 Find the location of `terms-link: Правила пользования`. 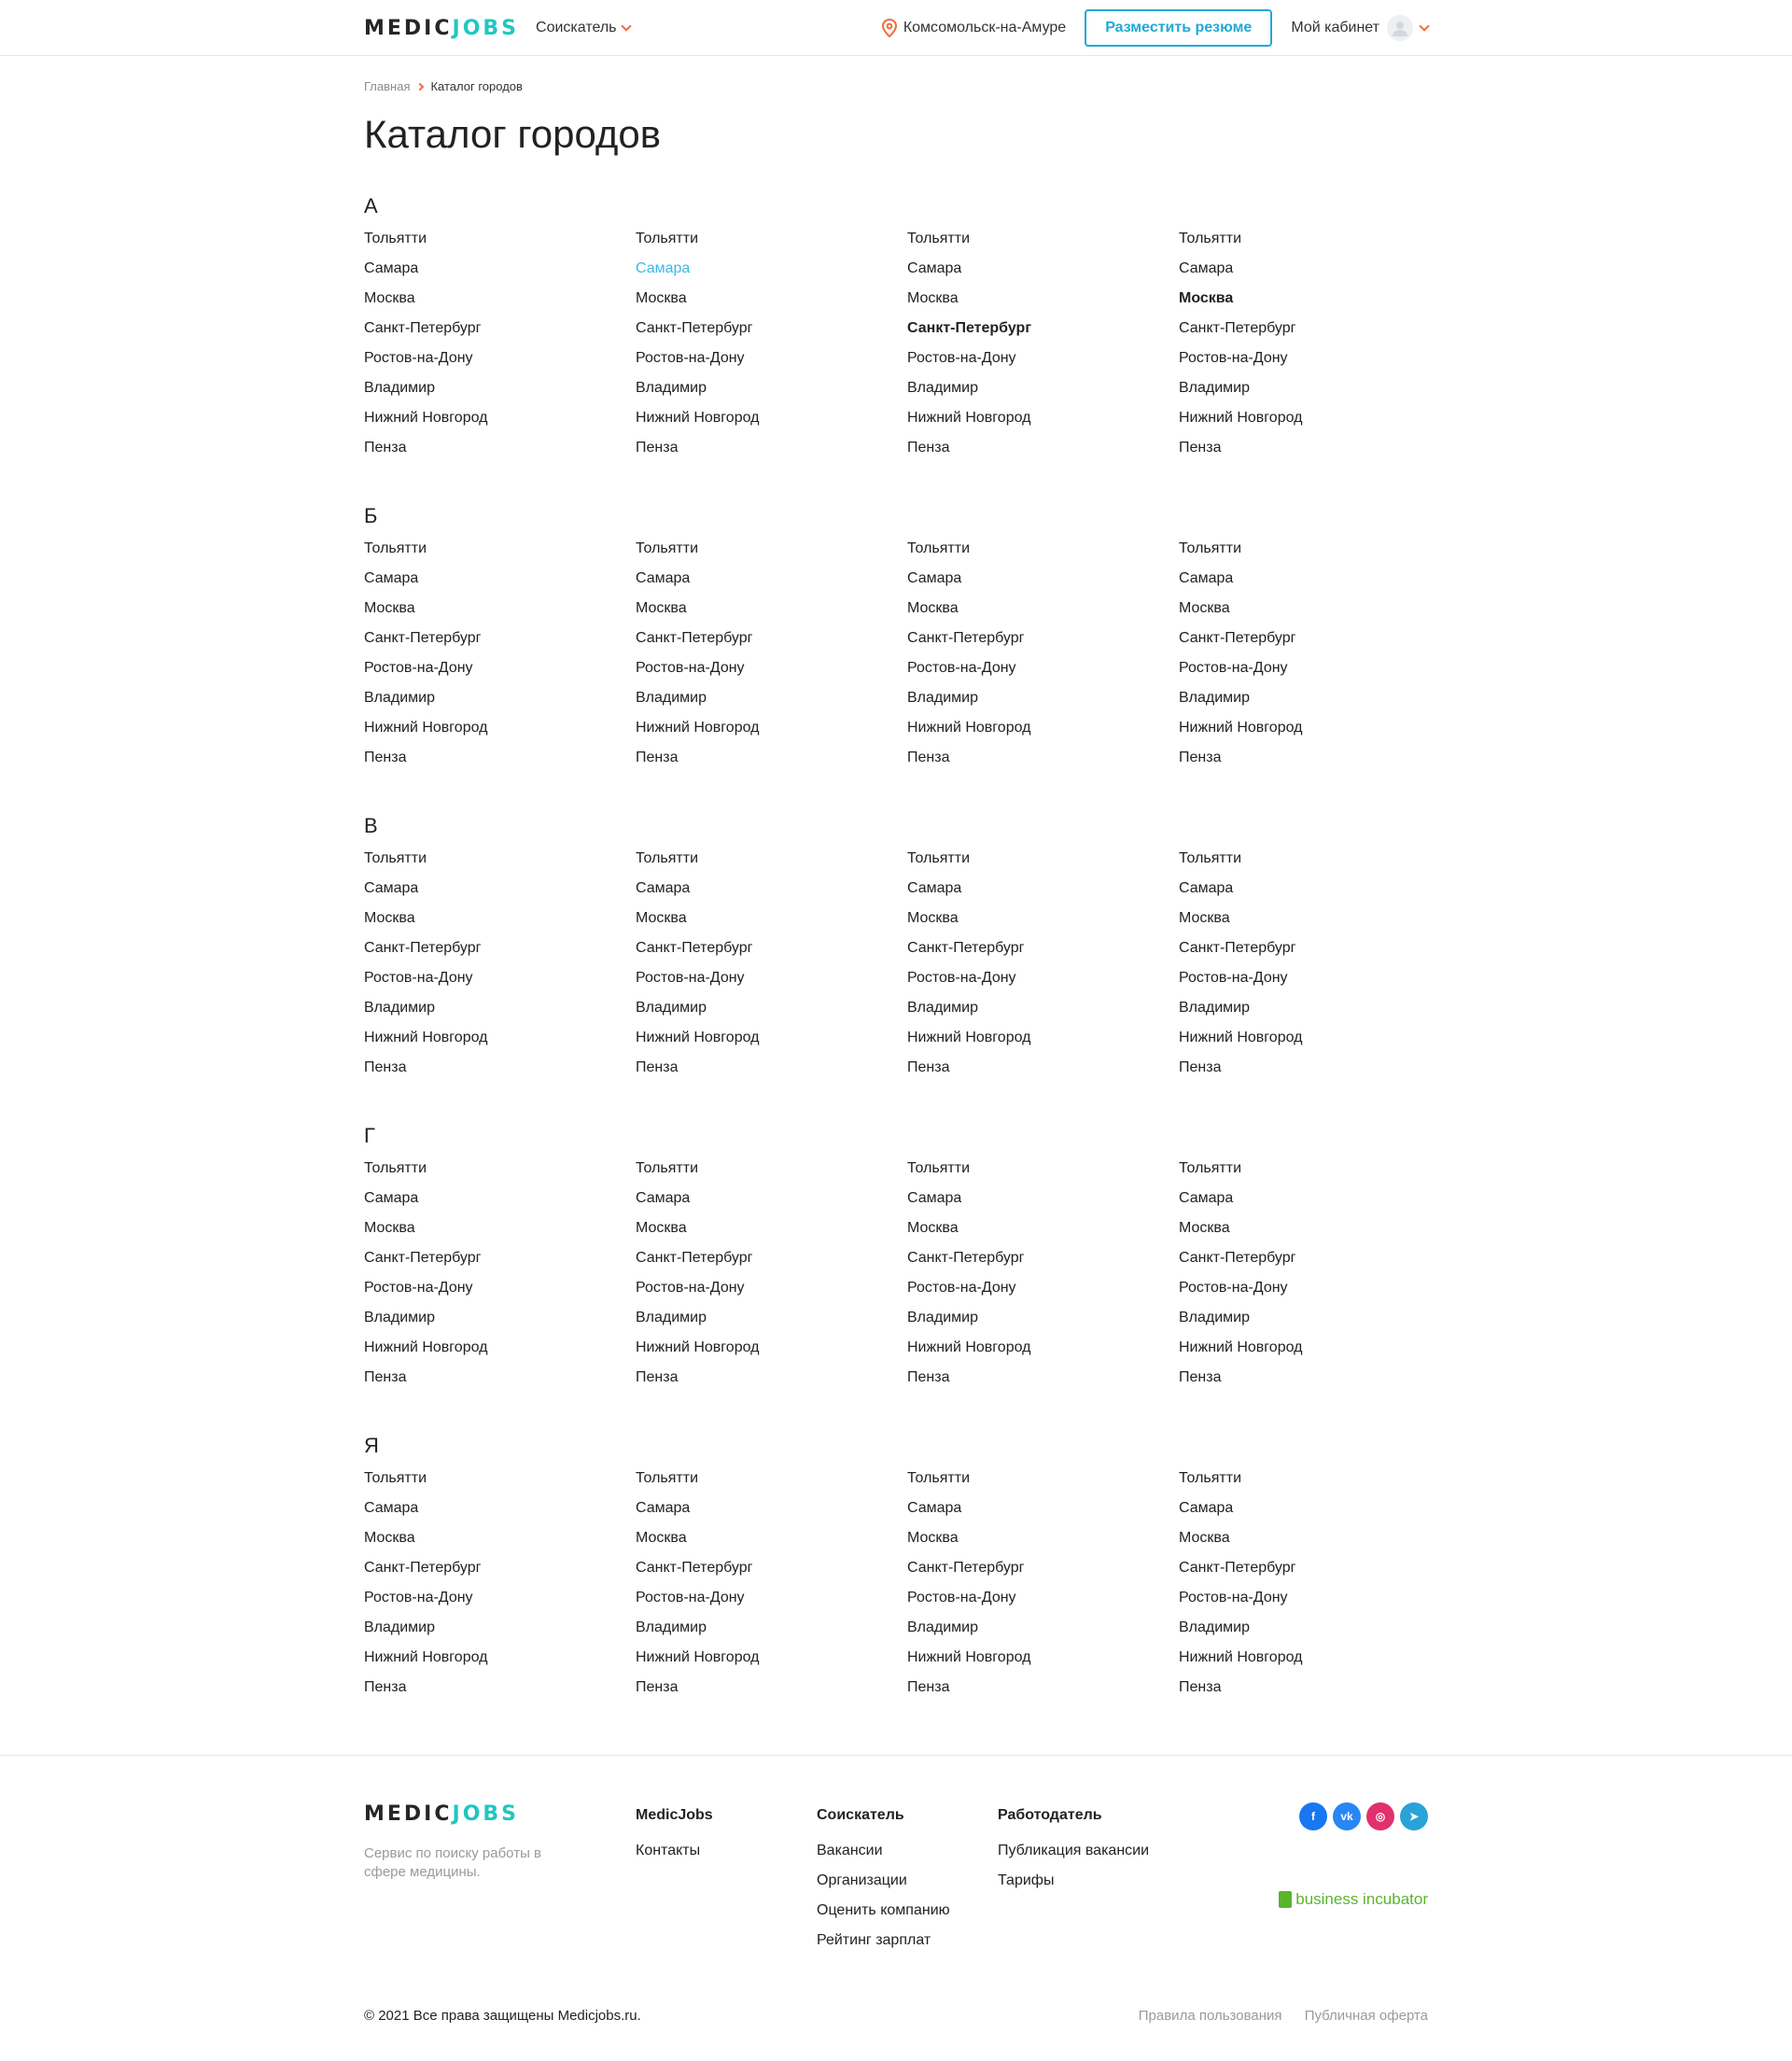

terms-link: Правила пользования is located at coordinates (1210, 2016).